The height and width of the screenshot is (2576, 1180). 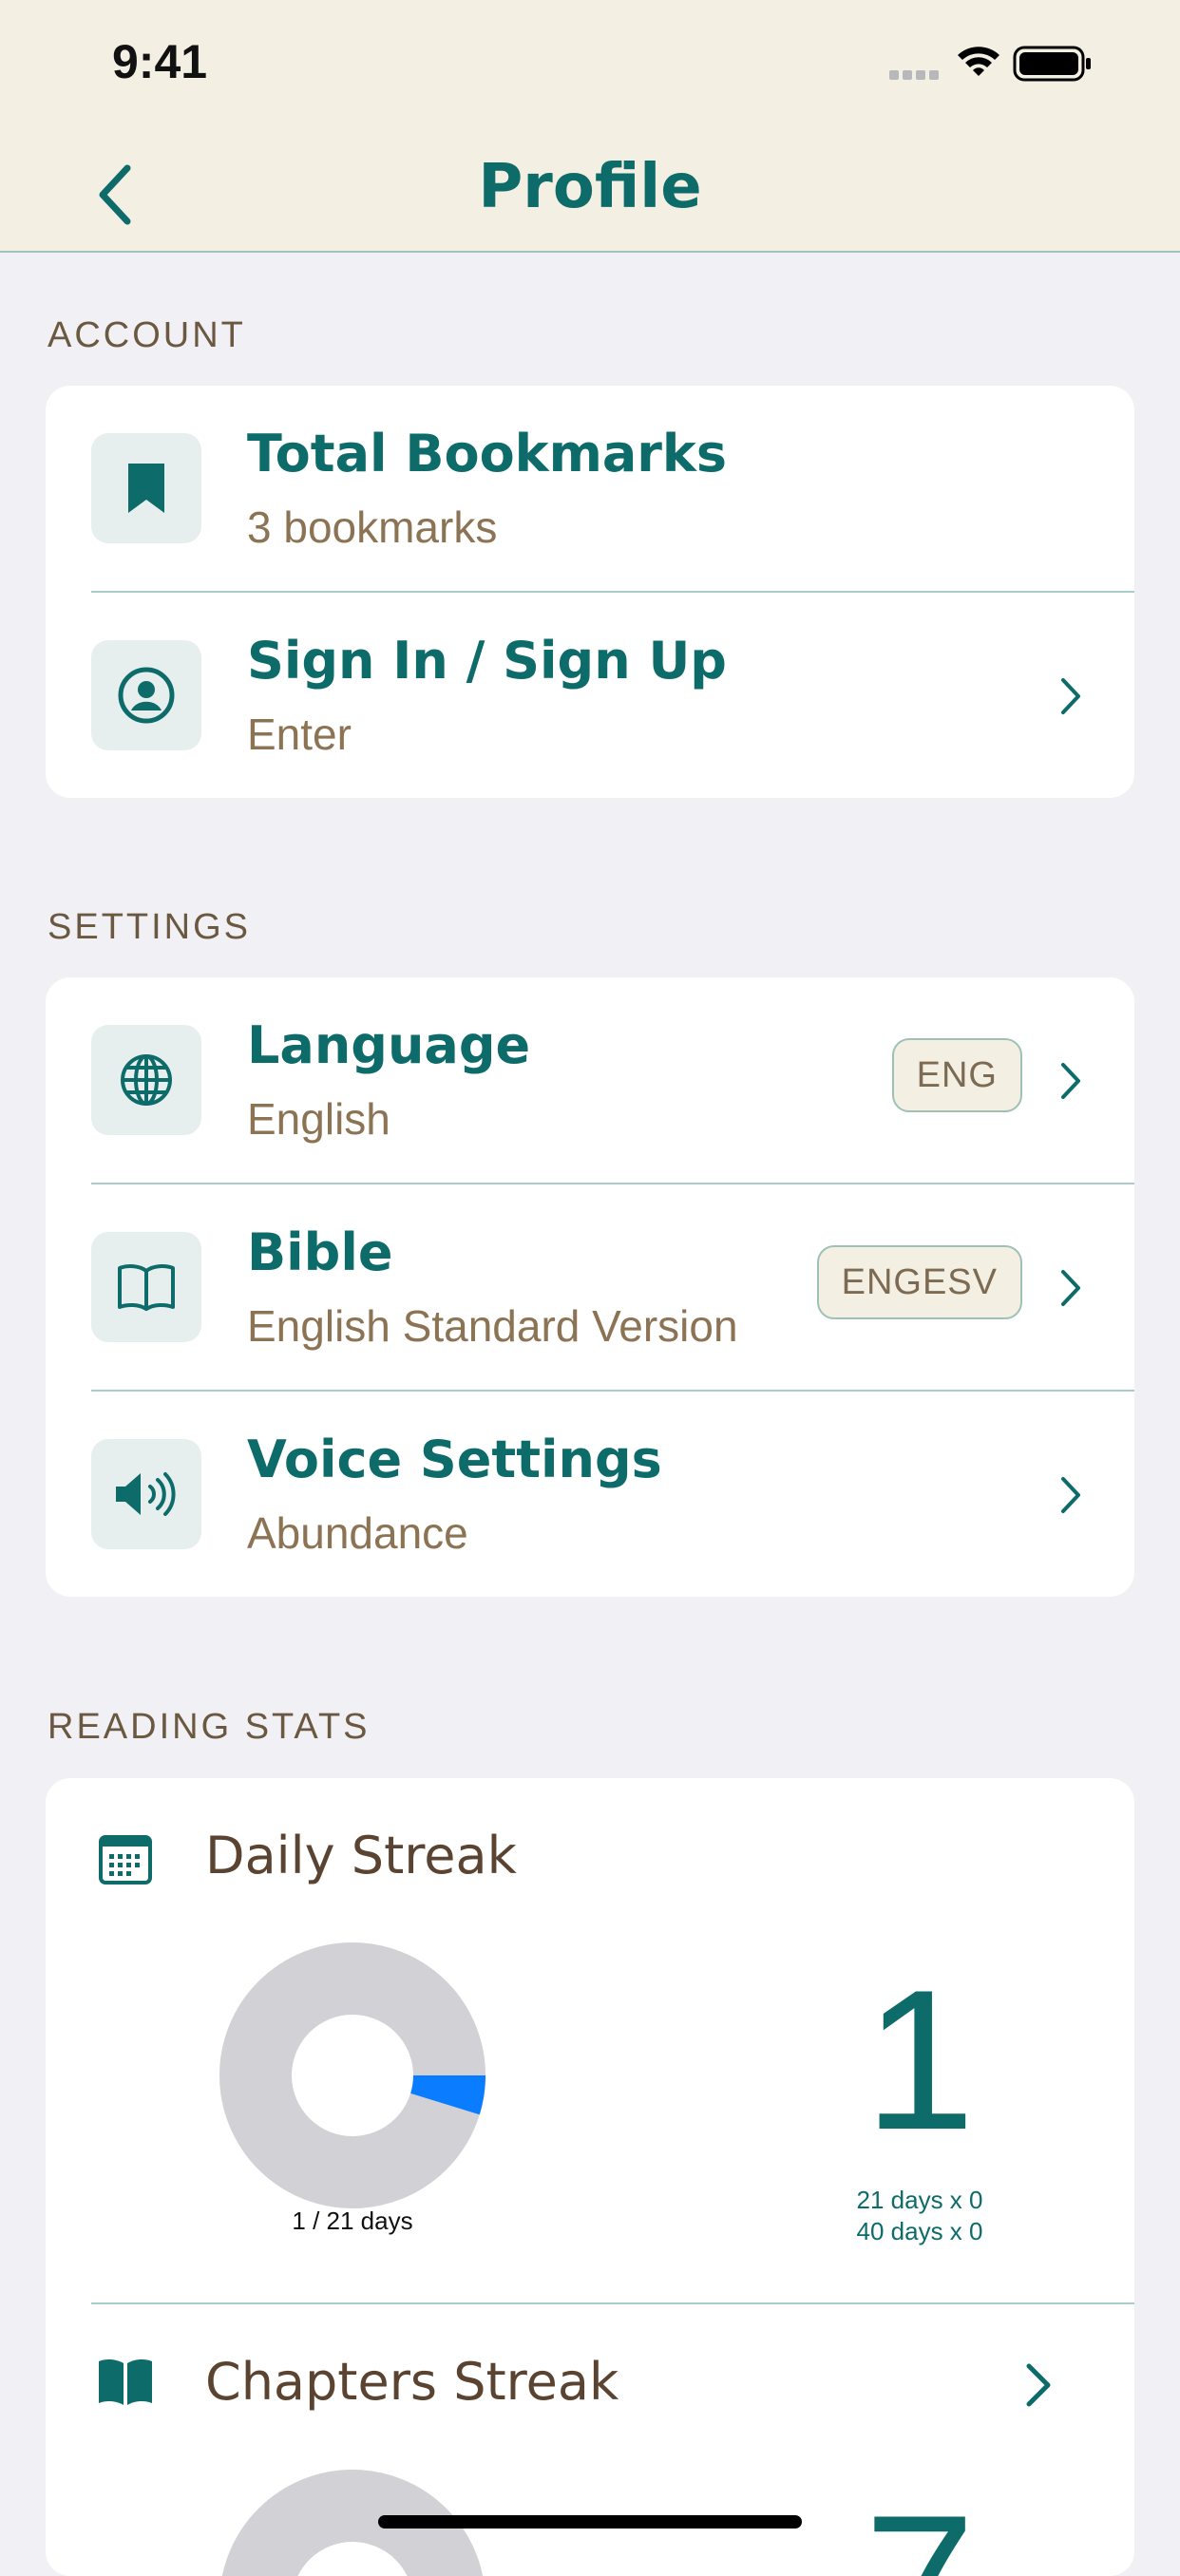 I want to click on user-icon-tile, so click(x=146, y=695).